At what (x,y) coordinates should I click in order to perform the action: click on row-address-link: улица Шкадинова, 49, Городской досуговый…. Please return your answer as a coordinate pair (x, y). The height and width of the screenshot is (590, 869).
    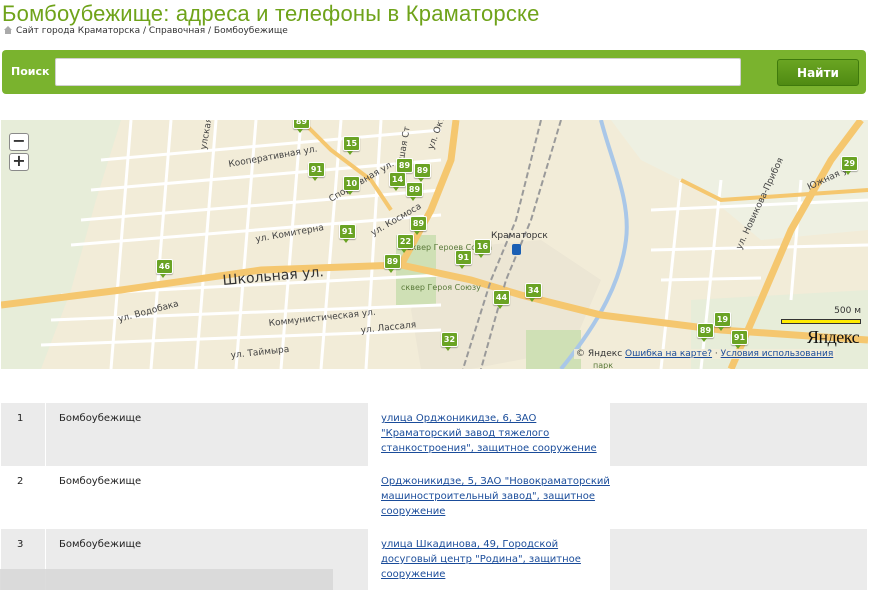
    Looking at the image, I should click on (497, 559).